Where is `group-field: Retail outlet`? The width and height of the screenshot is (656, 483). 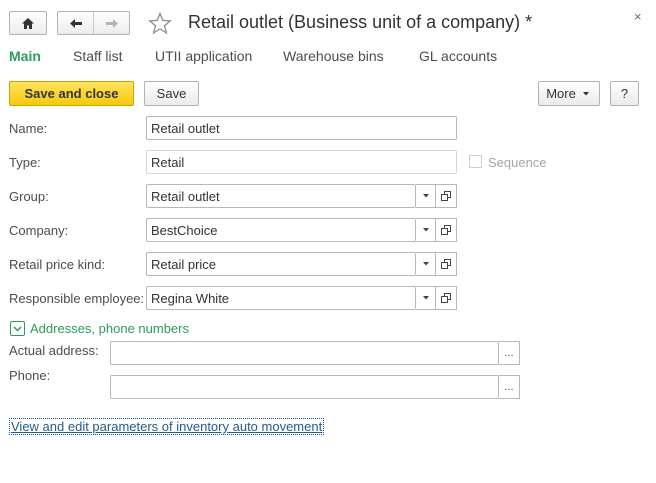
group-field: Retail outlet is located at coordinates (281, 196).